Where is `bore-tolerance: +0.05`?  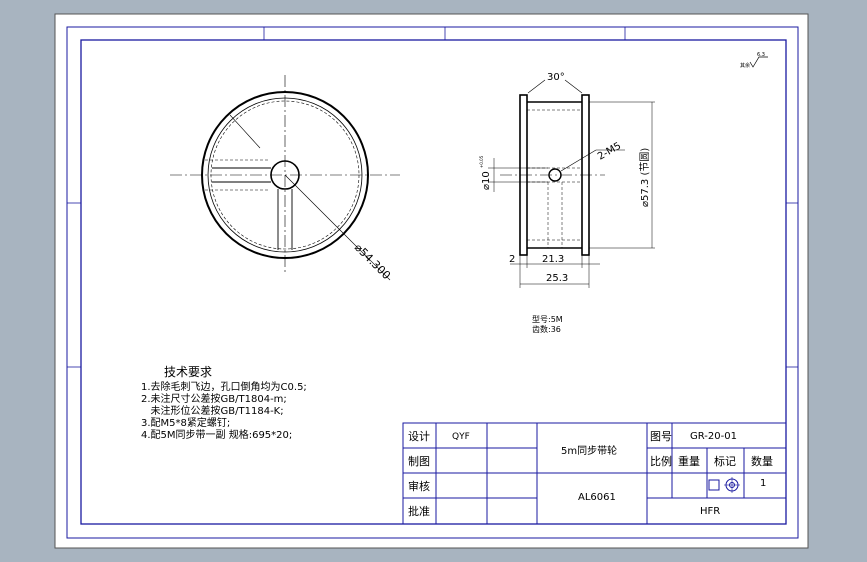 bore-tolerance: +0.05 is located at coordinates (481, 161).